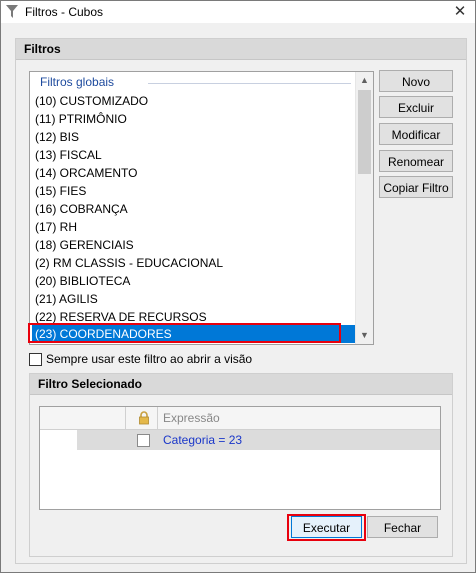 The image size is (476, 573). What do you see at coordinates (121, 317) in the screenshot?
I see `list-item: (22) RESERVA DE RECURSOS` at bounding box center [121, 317].